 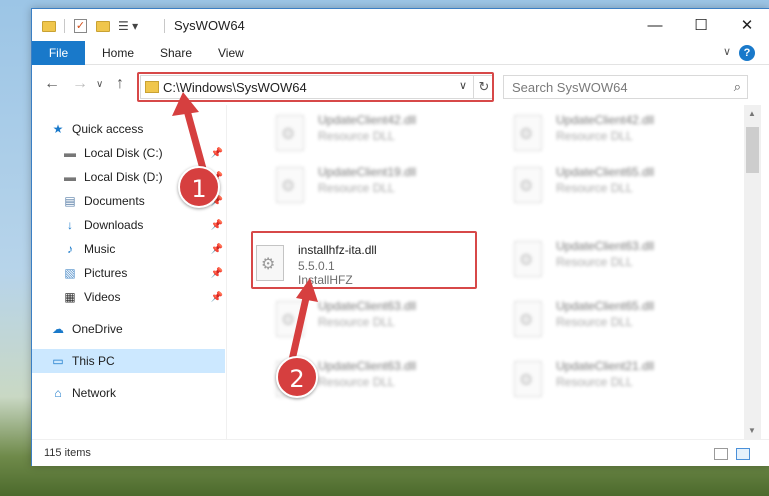 What do you see at coordinates (146, 393) in the screenshot?
I see `sidebar-item-network: ⌂ Network` at bounding box center [146, 393].